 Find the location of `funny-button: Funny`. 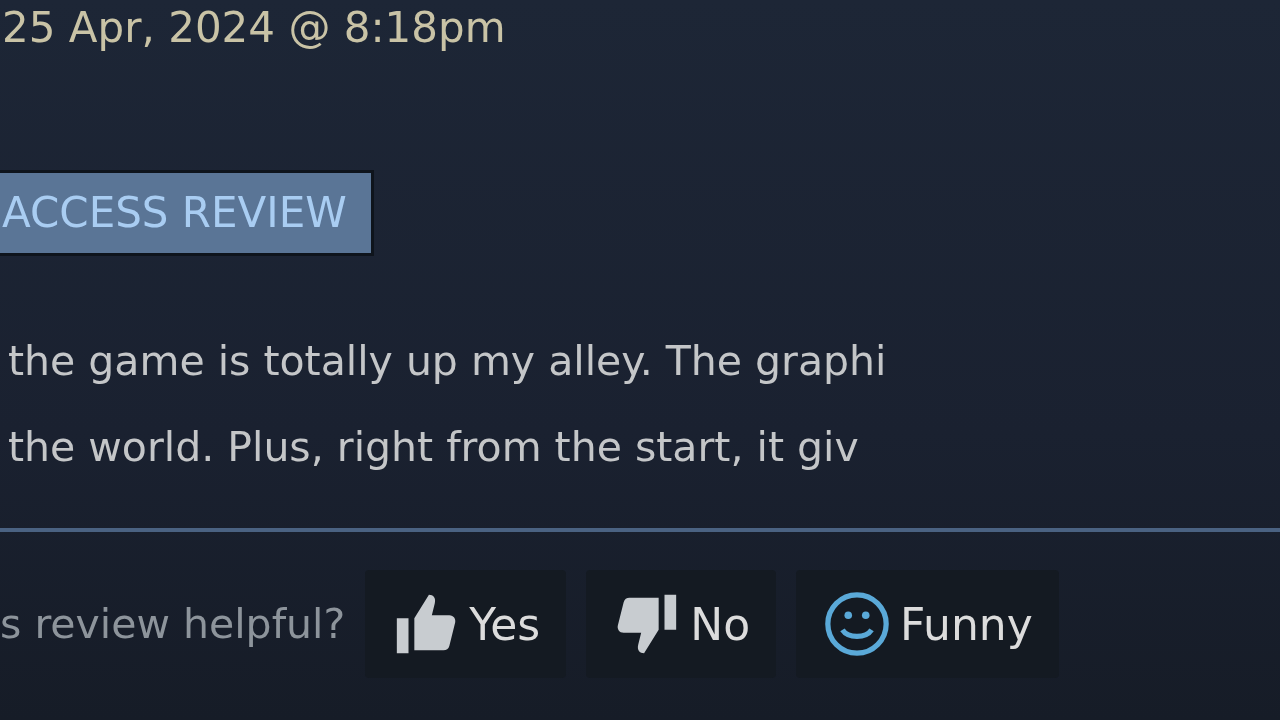

funny-button: Funny is located at coordinates (927, 624).